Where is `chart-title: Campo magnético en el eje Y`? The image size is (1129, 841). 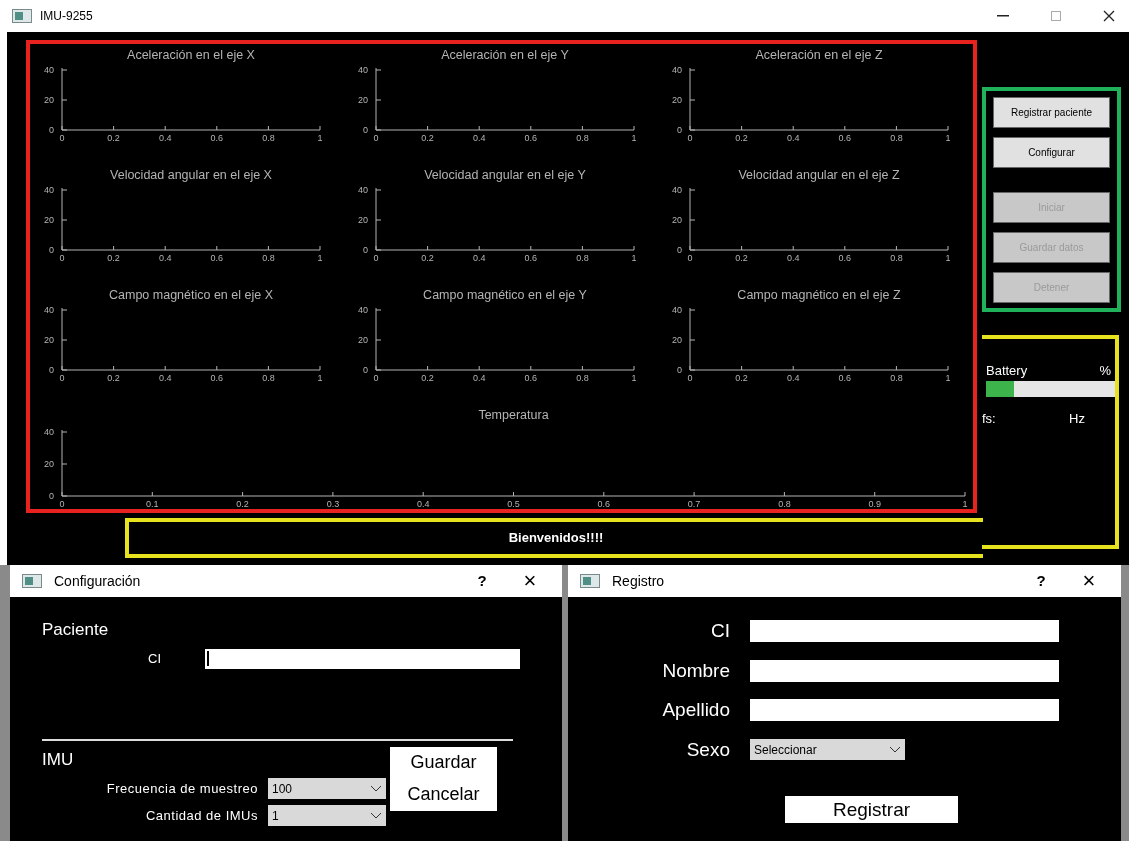
chart-title: Campo magnético en el eje Y is located at coordinates (505, 295).